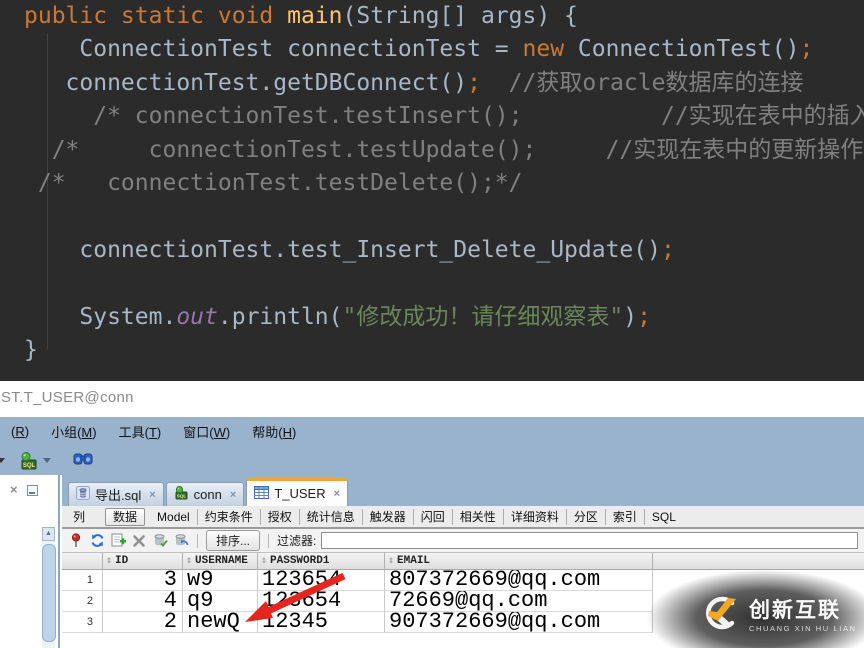 This screenshot has height=648, width=864. I want to click on data-toolbar: 排序... 过滤器:, so click(463, 540).